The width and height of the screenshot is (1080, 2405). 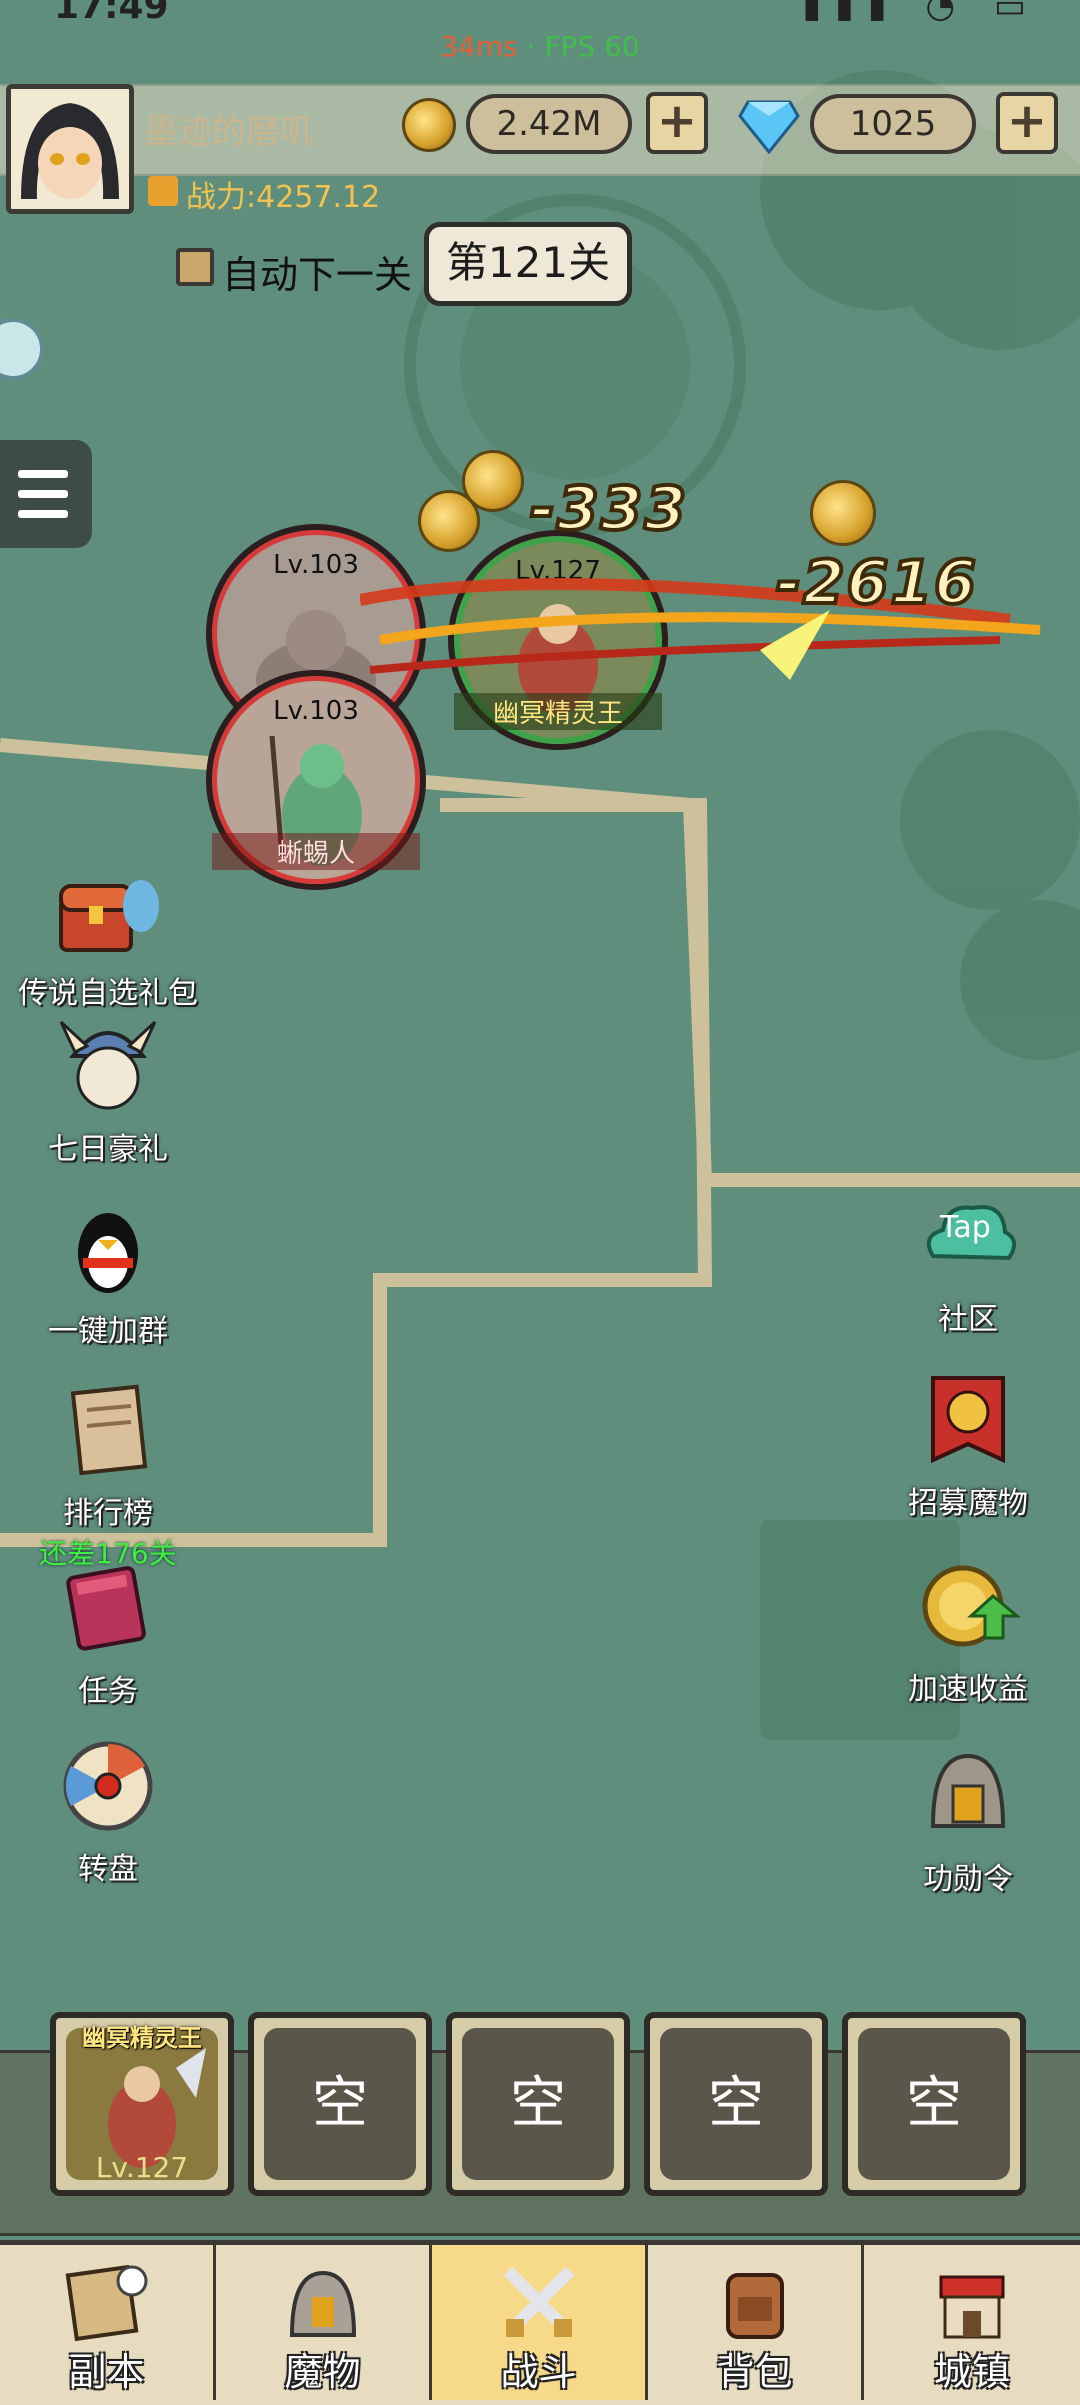 I want to click on stage-indicator: 第121关, so click(x=528, y=264).